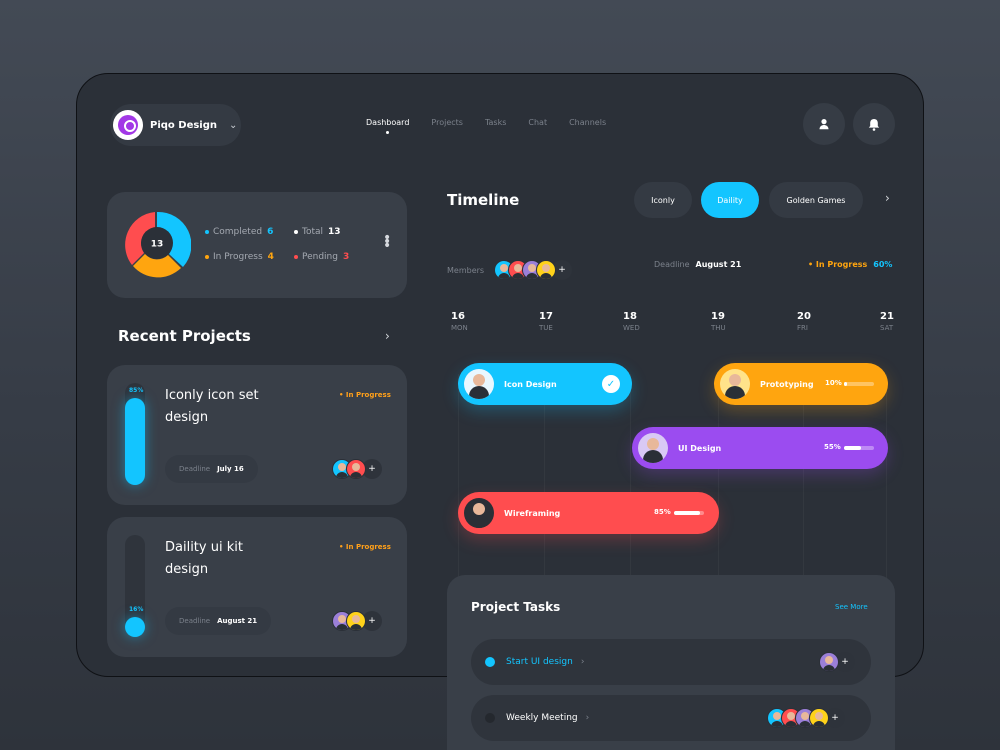 This screenshot has height=750, width=1000. Describe the element at coordinates (537, 122) in the screenshot. I see `nav-chat: Chat` at that location.